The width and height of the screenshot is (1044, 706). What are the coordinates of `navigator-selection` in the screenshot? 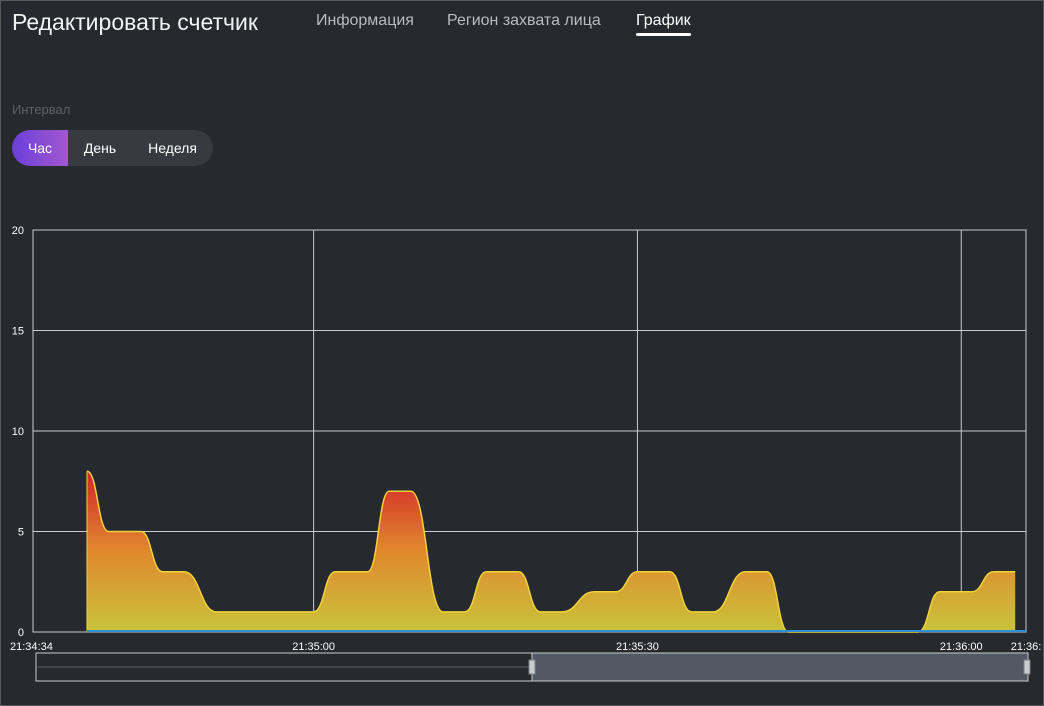 It's located at (780, 667).